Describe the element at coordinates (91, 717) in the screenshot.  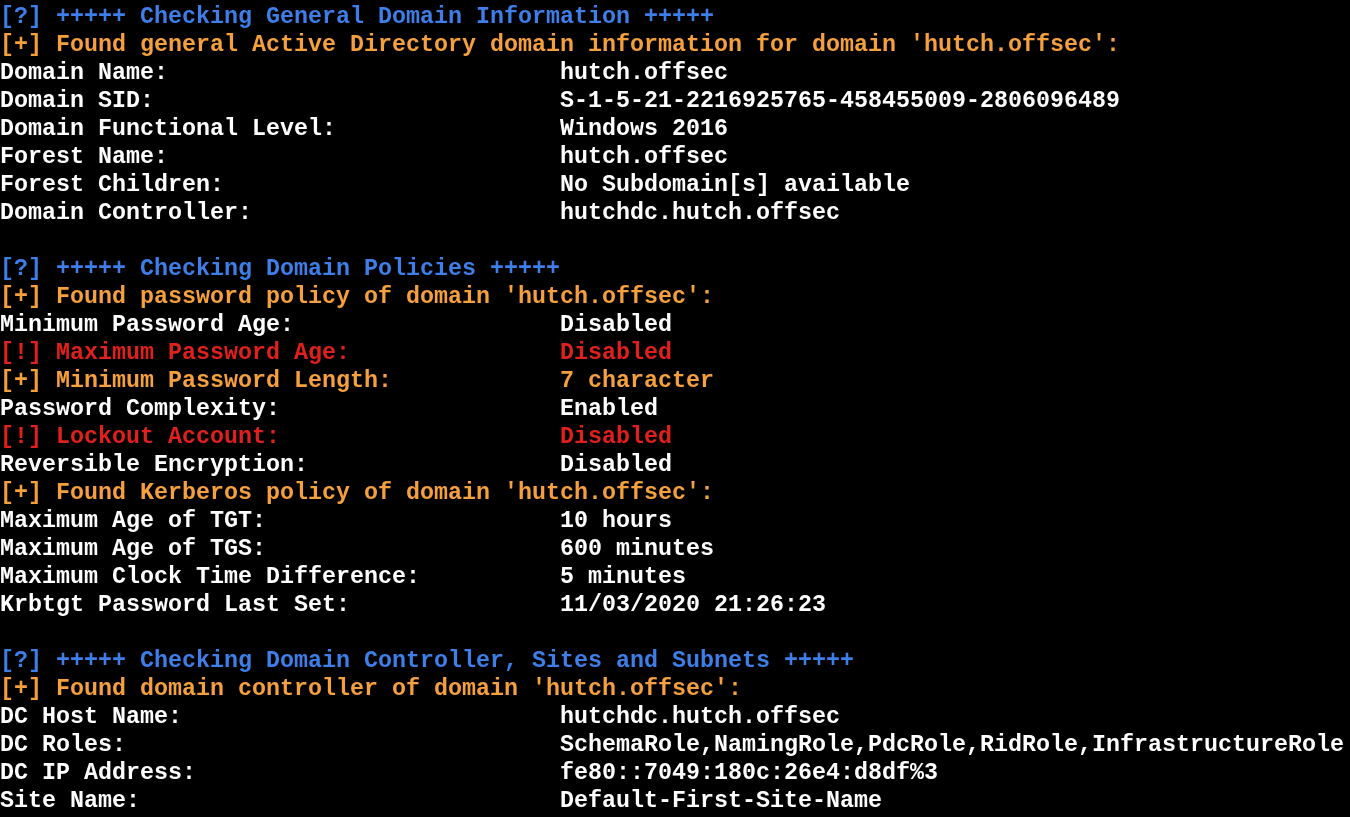
I see `field-label: DC Host Name:` at that location.